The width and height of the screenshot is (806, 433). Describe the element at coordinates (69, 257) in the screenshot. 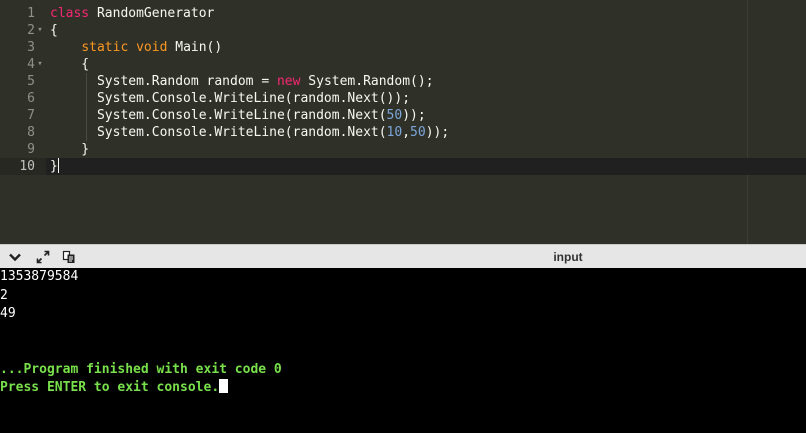

I see `copy-icon` at that location.